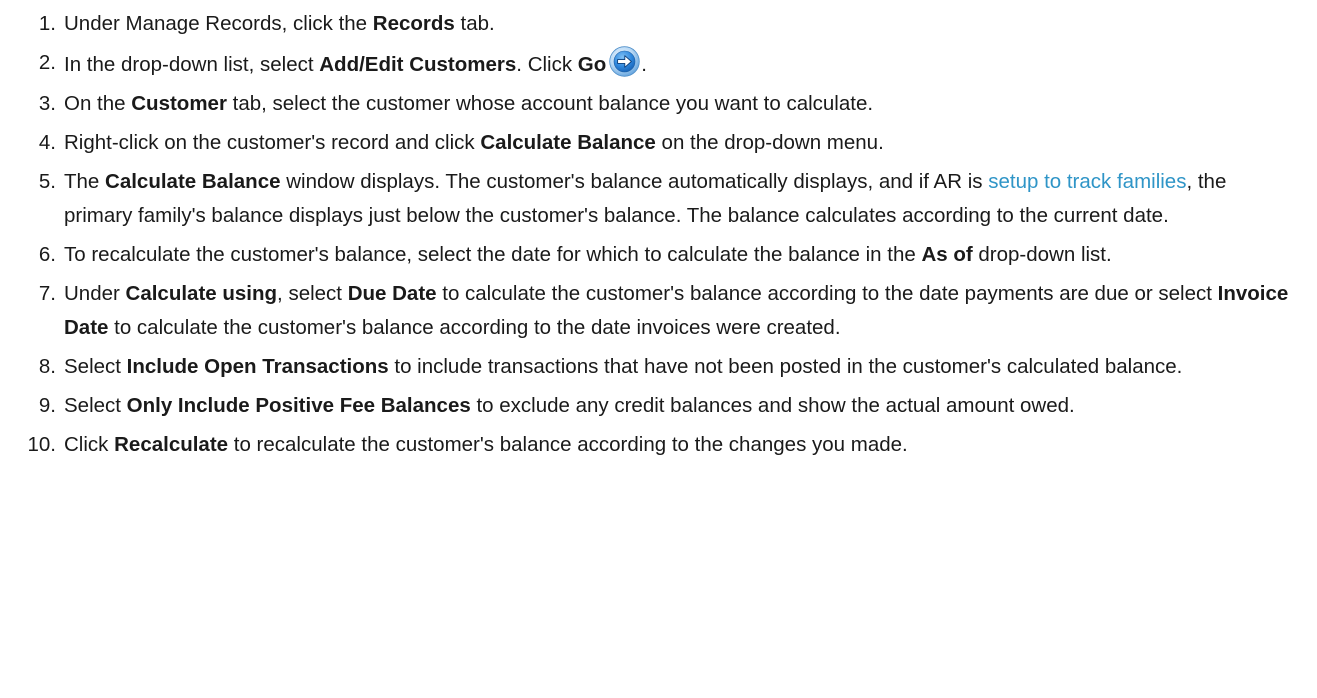  I want to click on text: Under, so click(95, 293).